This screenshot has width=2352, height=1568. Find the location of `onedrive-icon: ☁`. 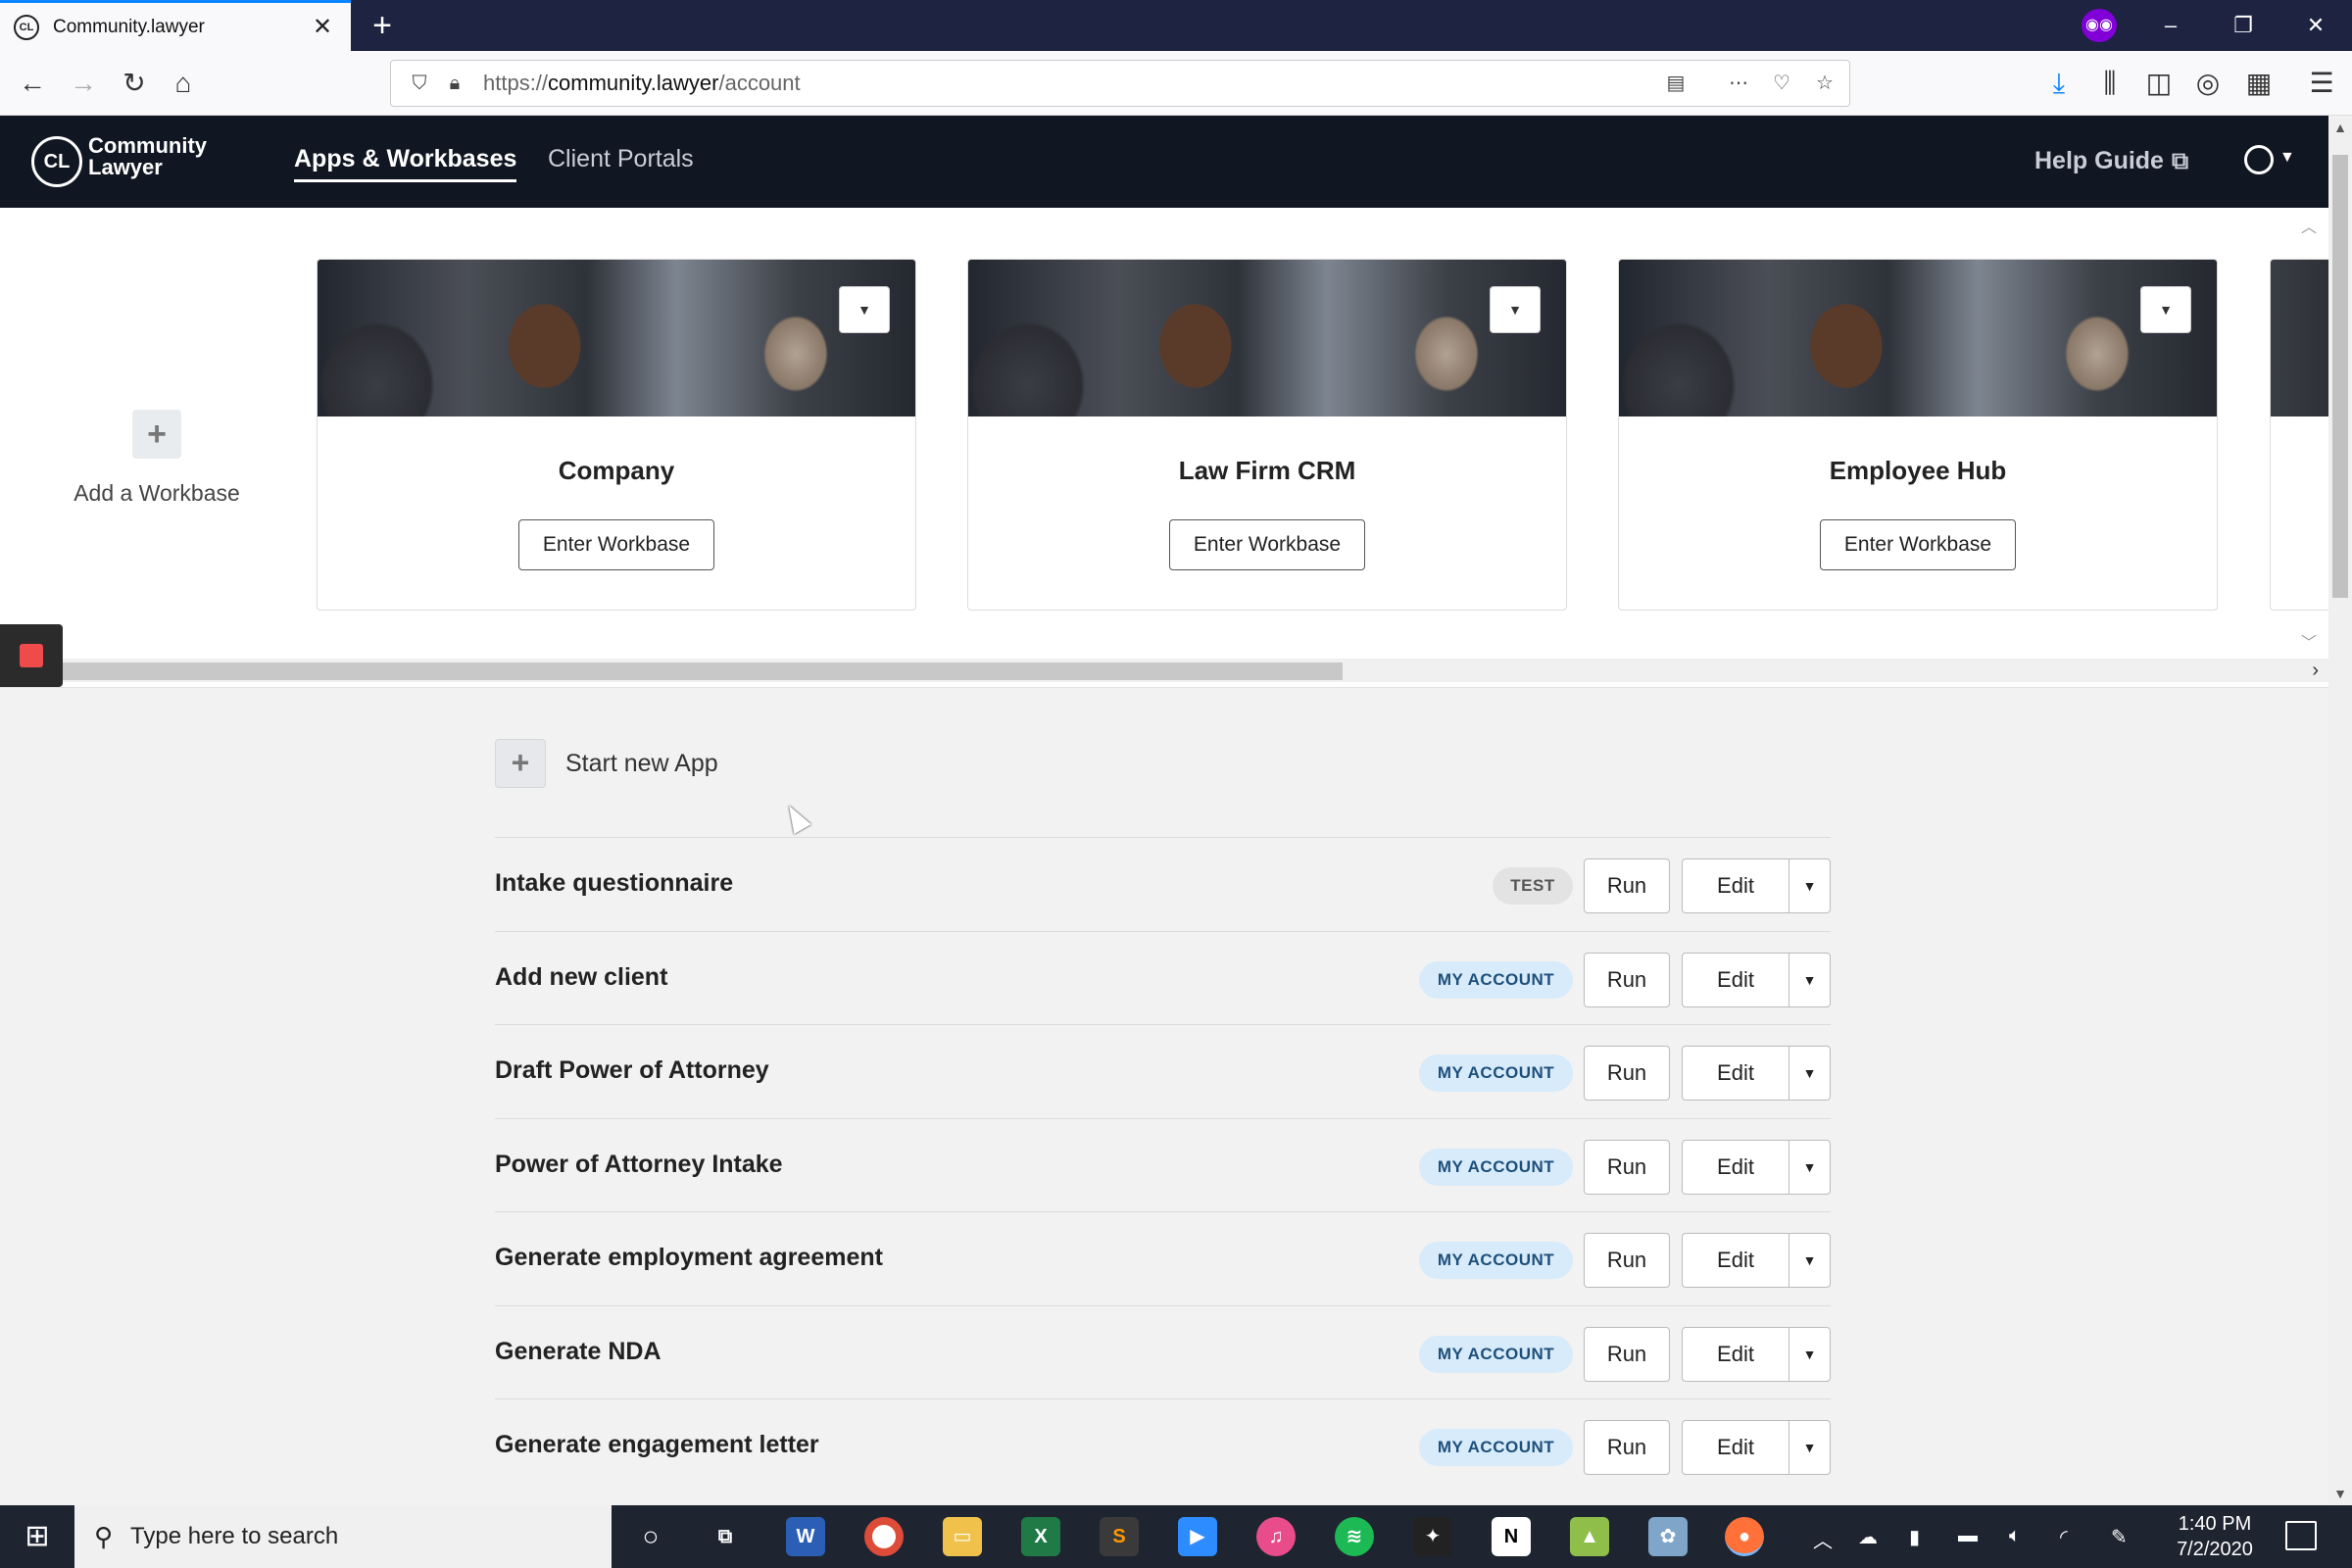

onedrive-icon: ☁ is located at coordinates (1868, 1537).